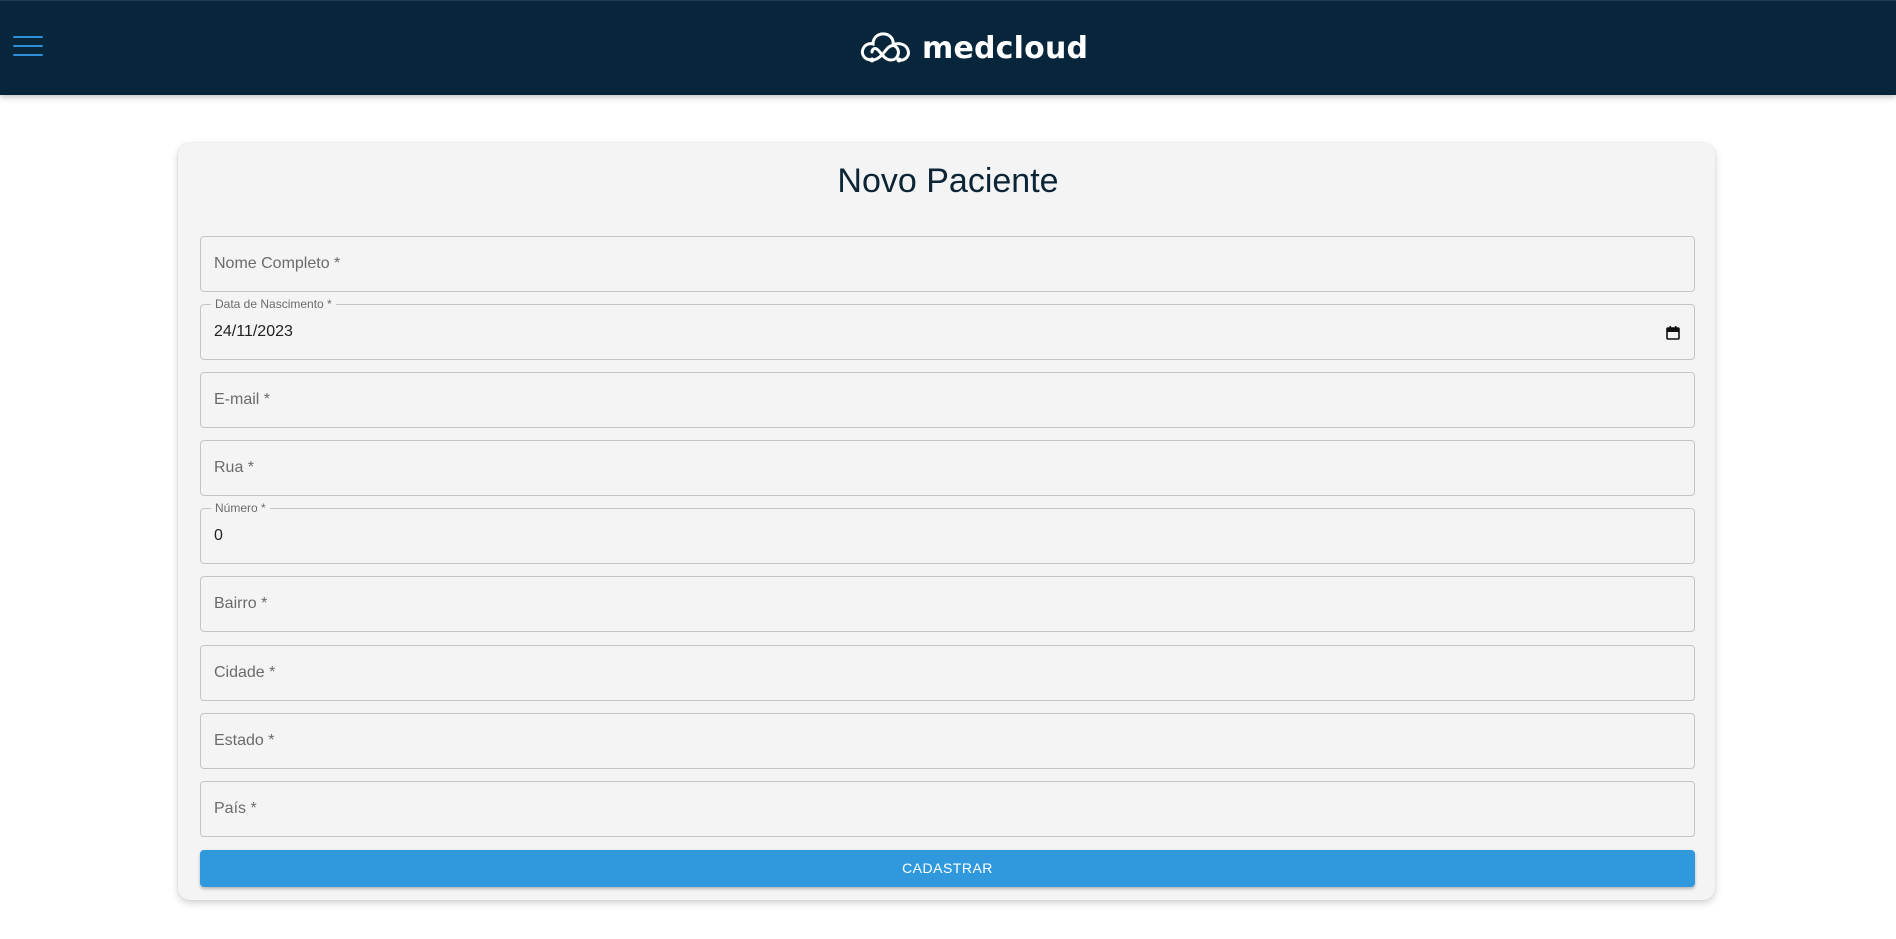 The width and height of the screenshot is (1896, 939). Describe the element at coordinates (947, 741) in the screenshot. I see `state-field: Estado *` at that location.